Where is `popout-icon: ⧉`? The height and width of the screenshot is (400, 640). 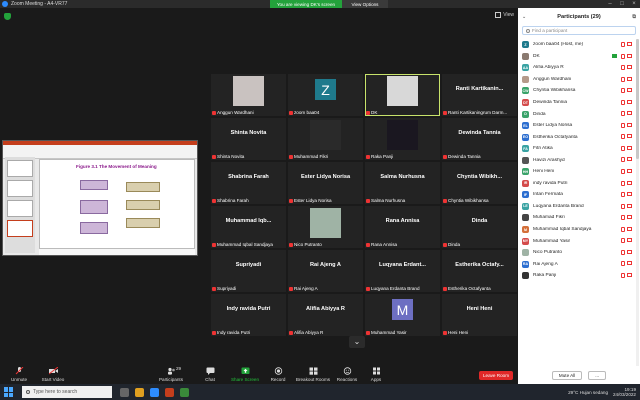
popout-icon: ⧉ is located at coordinates (634, 17).